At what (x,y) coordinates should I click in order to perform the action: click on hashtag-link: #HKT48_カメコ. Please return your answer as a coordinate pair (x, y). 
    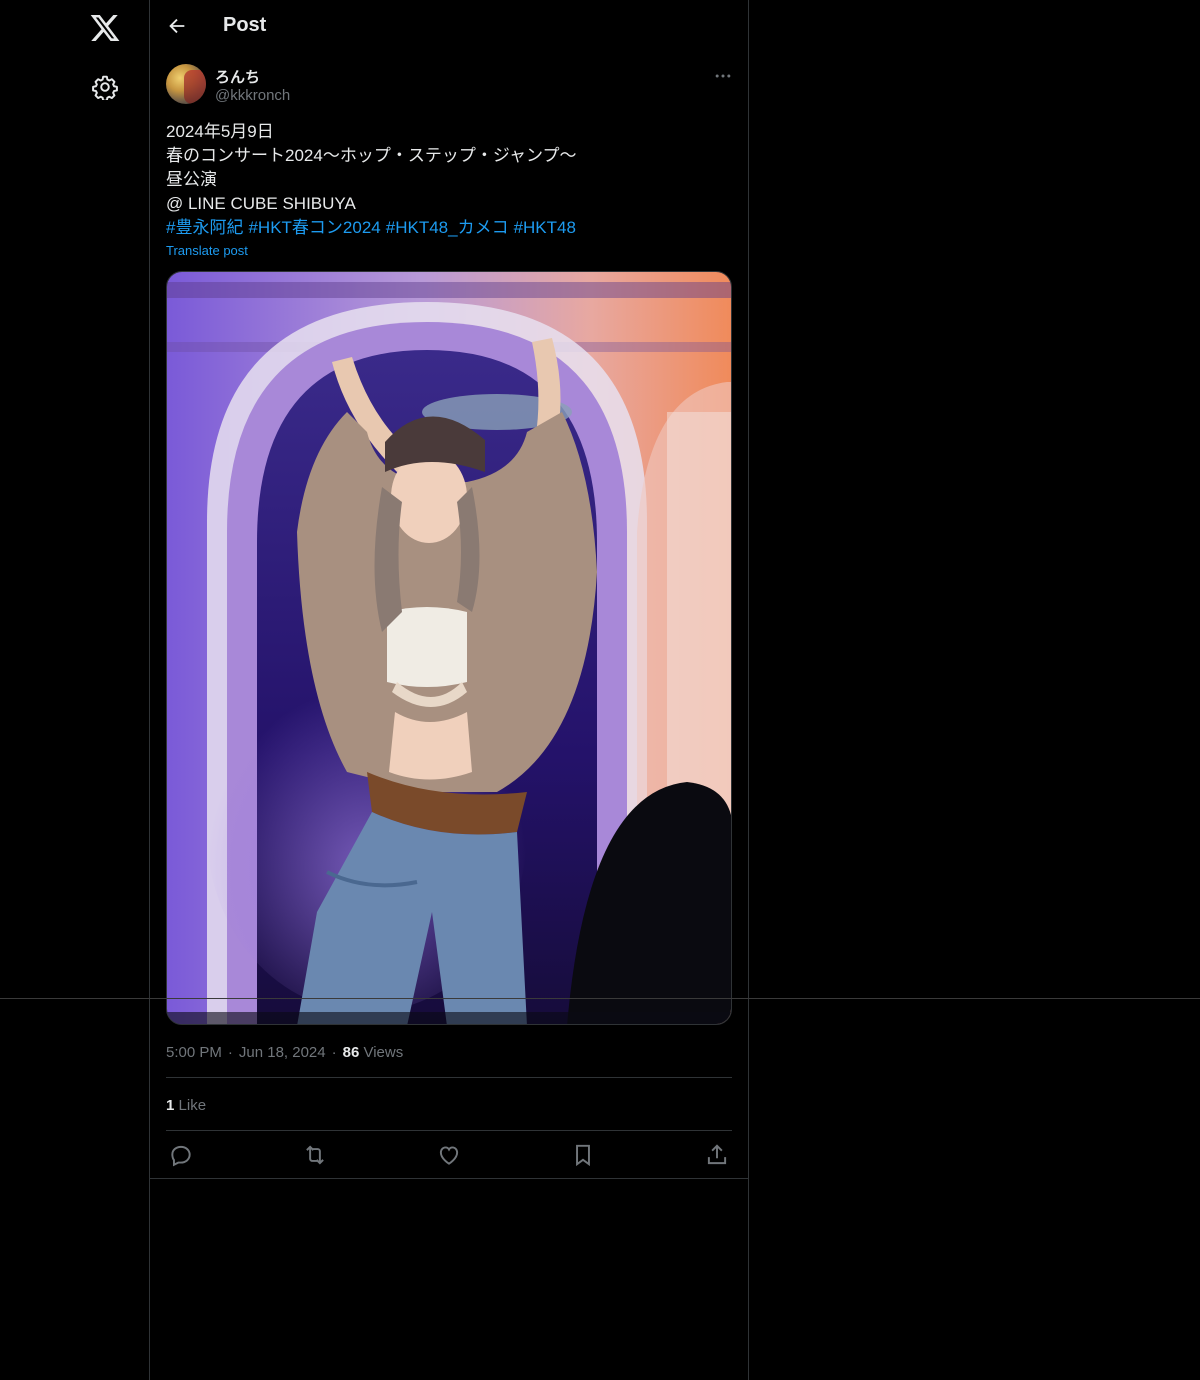
    Looking at the image, I should click on (447, 227).